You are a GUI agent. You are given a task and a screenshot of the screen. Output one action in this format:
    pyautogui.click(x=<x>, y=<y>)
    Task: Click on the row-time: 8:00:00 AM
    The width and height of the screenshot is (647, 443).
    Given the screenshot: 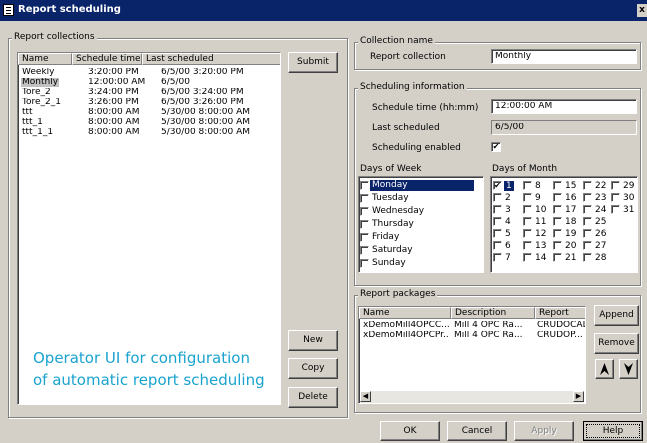 What is the action you would take?
    pyautogui.click(x=114, y=112)
    